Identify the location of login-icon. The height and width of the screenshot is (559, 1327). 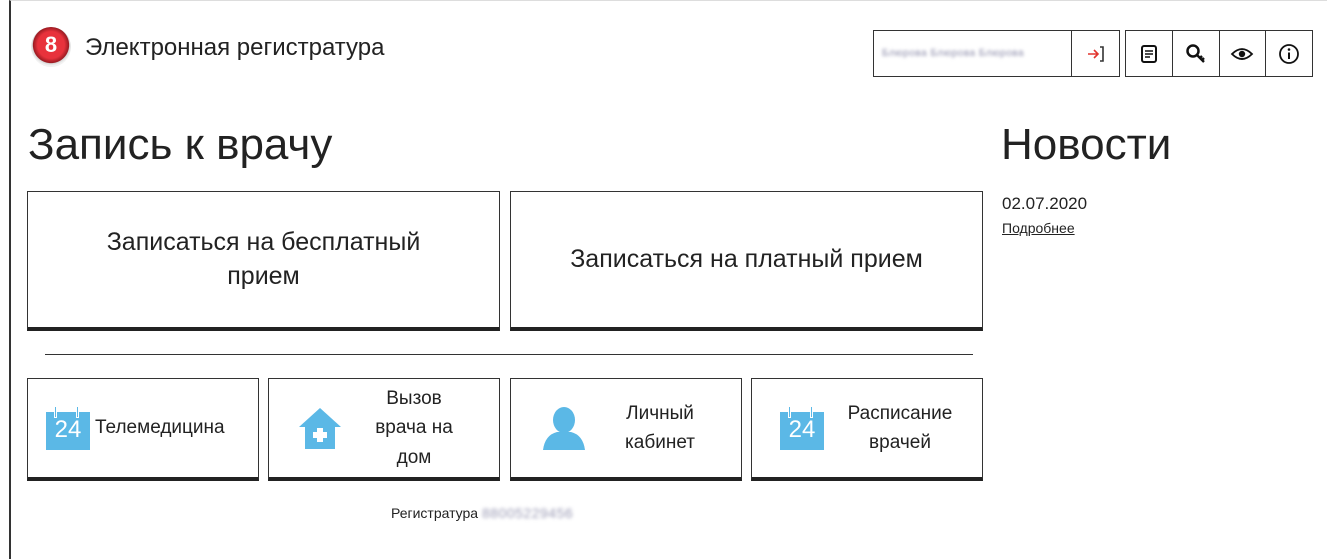
(1095, 53).